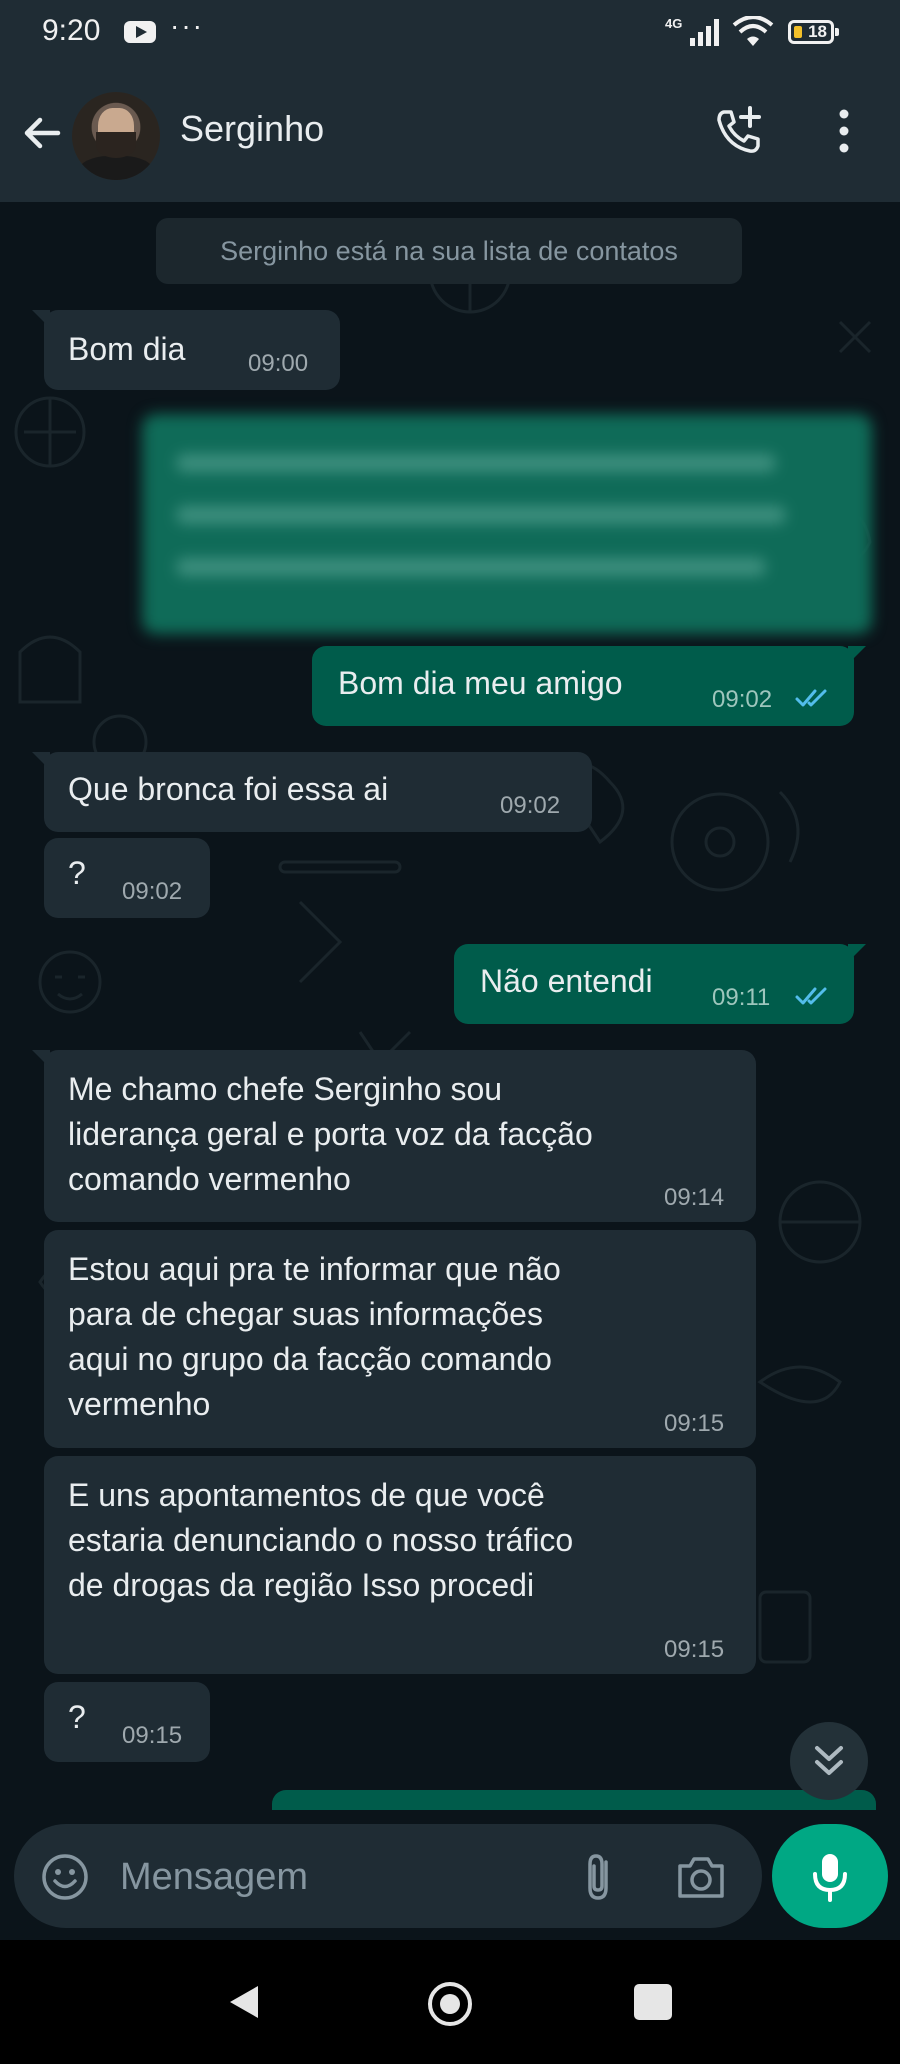 The width and height of the screenshot is (900, 2064). I want to click on message-incoming: Que bronca foi essa ai 09:02, so click(312, 792).